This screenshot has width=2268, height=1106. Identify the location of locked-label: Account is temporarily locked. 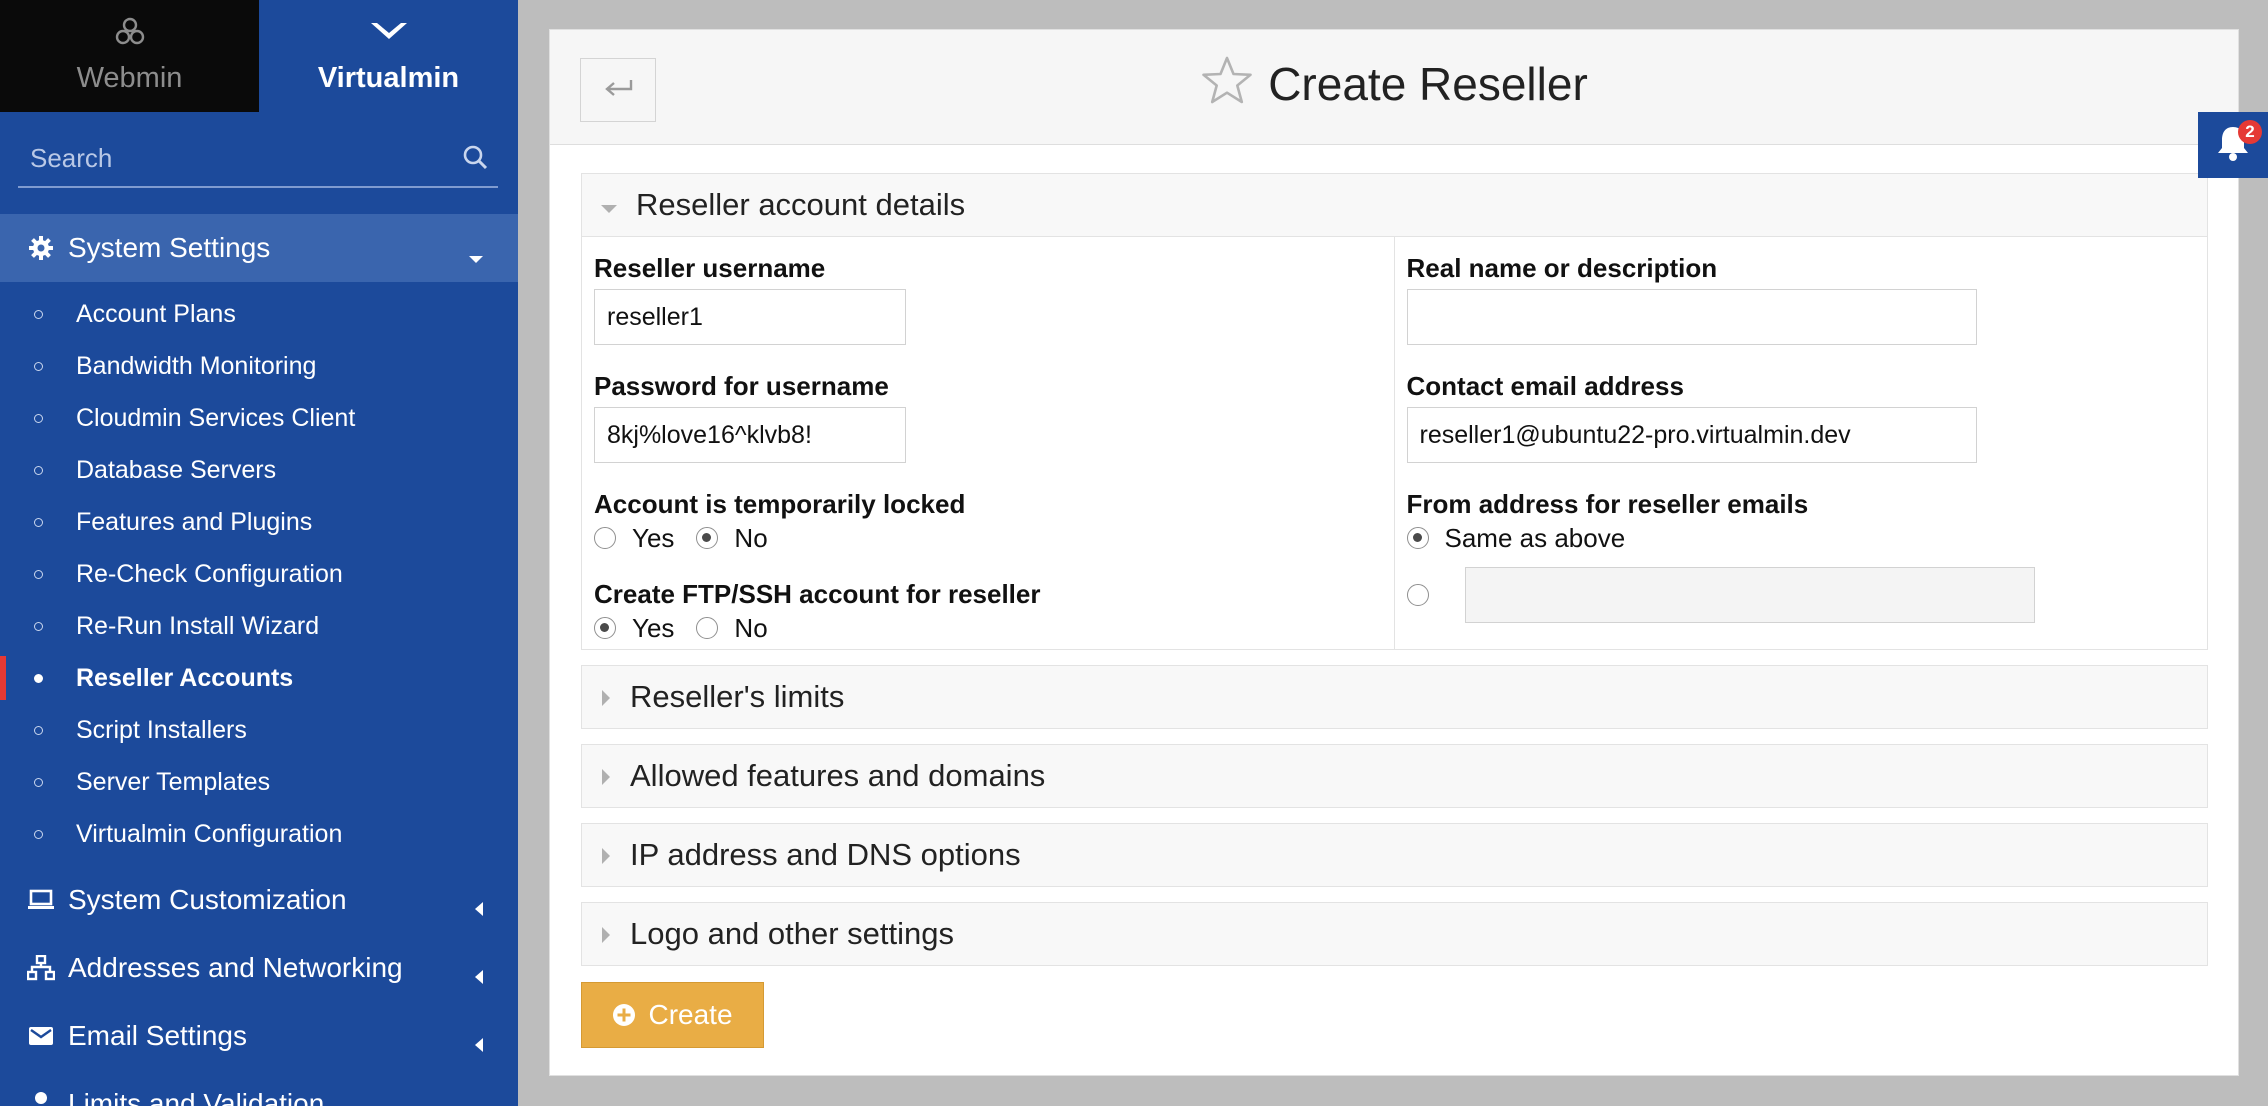
(780, 504).